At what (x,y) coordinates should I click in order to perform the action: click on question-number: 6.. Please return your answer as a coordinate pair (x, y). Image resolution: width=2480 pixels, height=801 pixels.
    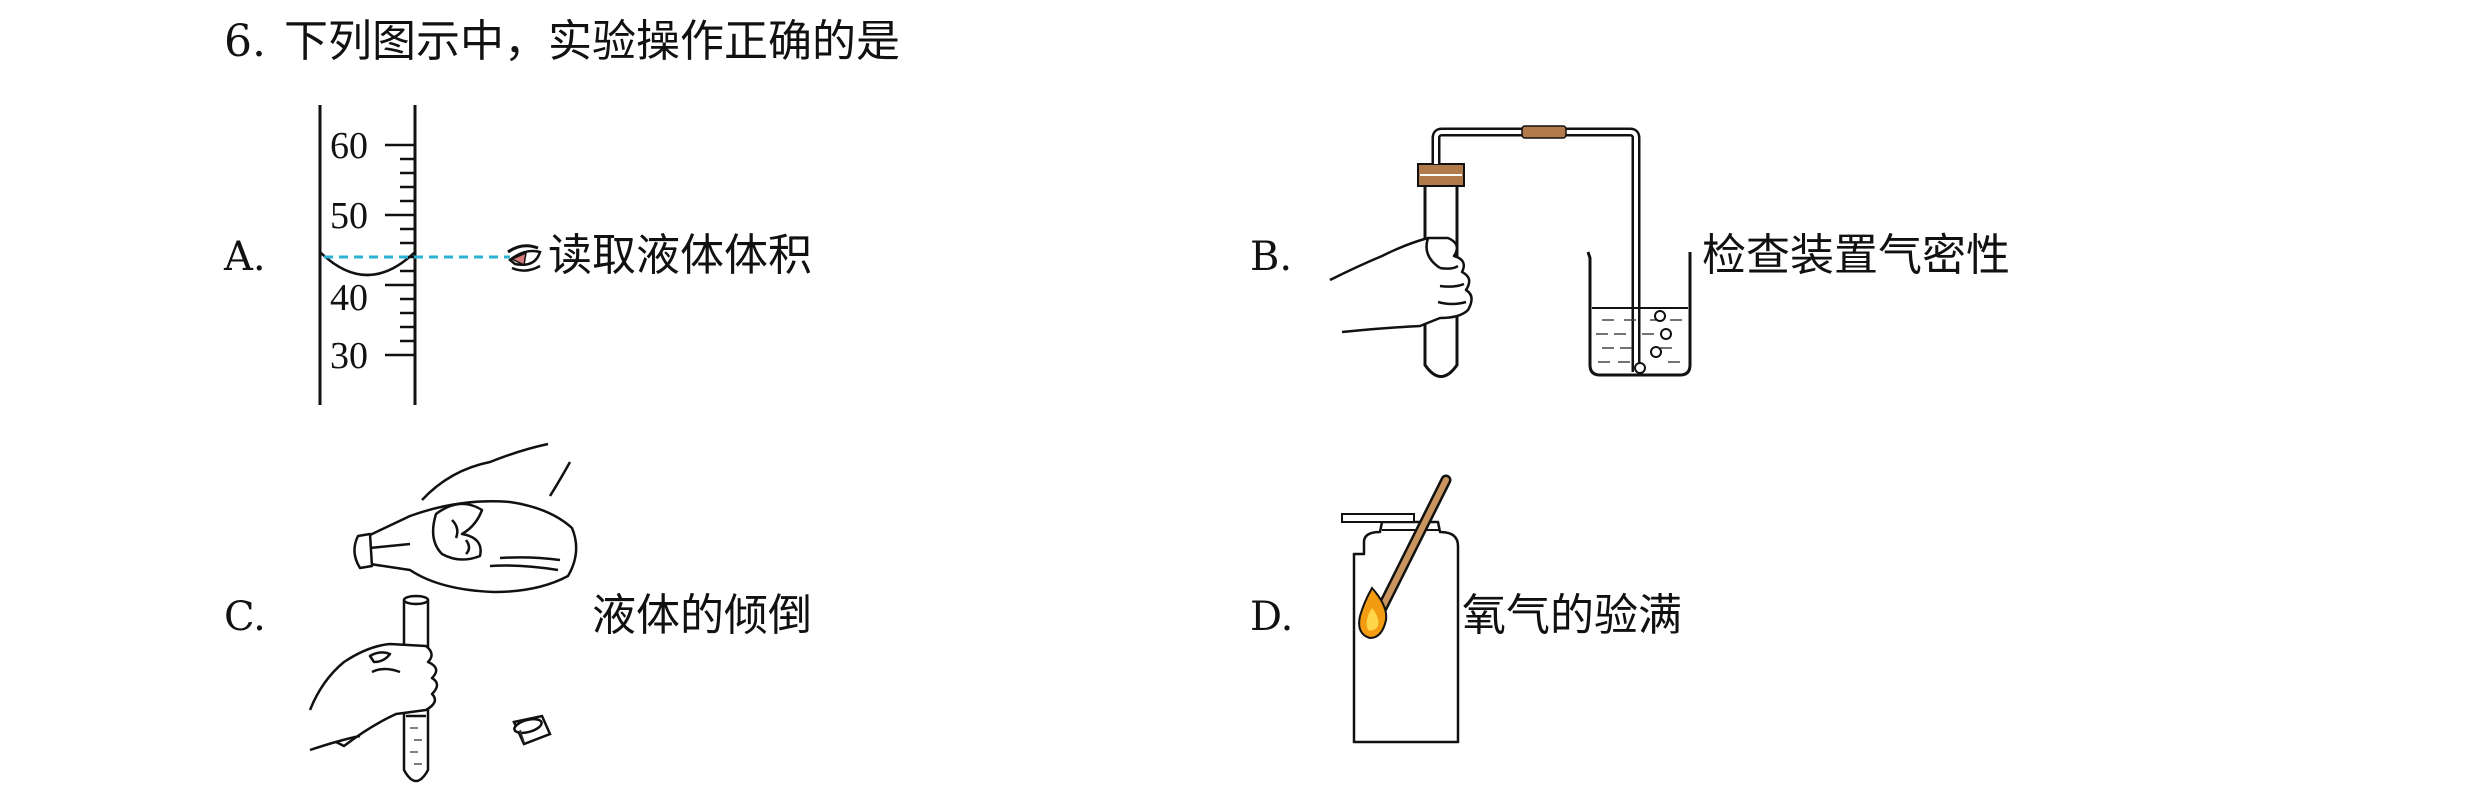
    Looking at the image, I should click on (245, 41).